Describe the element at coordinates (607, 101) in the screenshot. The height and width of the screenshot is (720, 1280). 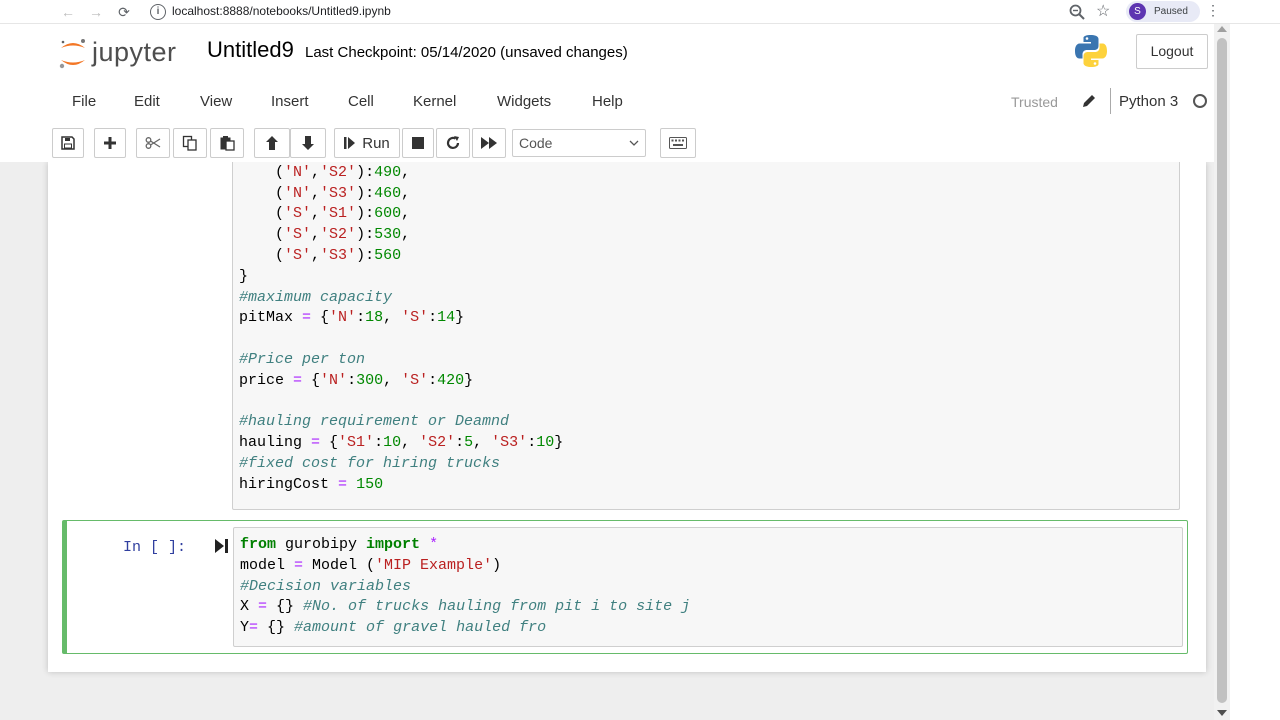
I see `menu-help: Help` at that location.